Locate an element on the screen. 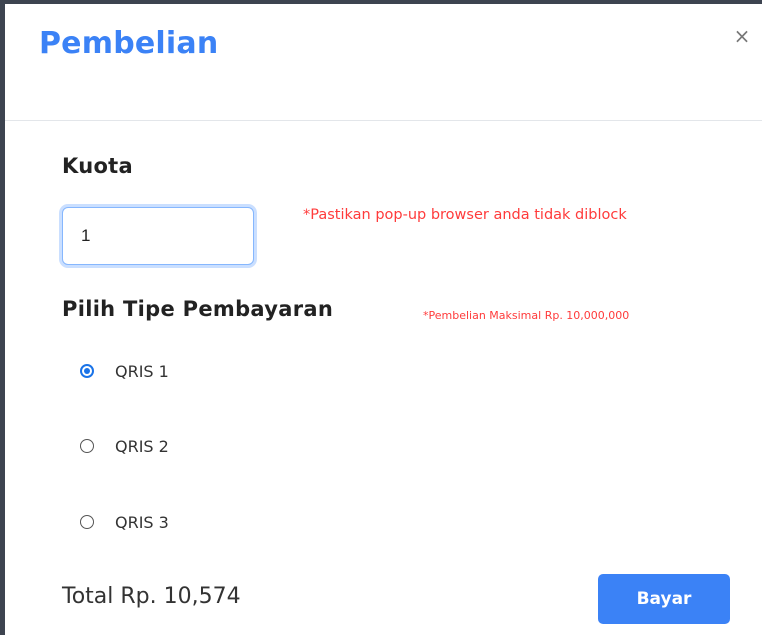 The width and height of the screenshot is (762, 635). quota-input is located at coordinates (158, 236).